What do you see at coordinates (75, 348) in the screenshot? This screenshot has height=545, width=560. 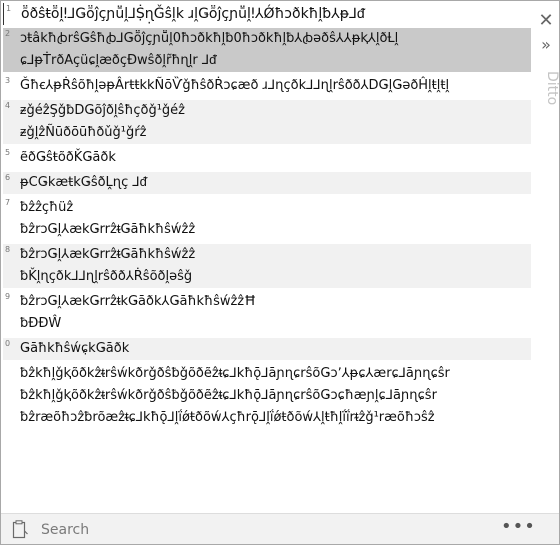 I see `clip-text-line: Ǥāħkħŝẃɕ̣kǤāðk` at bounding box center [75, 348].